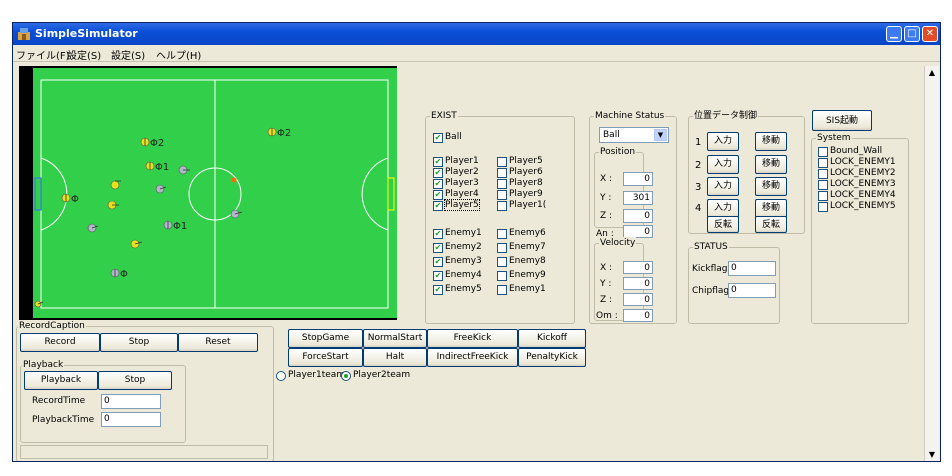 The height and width of the screenshot is (476, 952). Describe the element at coordinates (60, 342) in the screenshot. I see `record-button: Record` at that location.